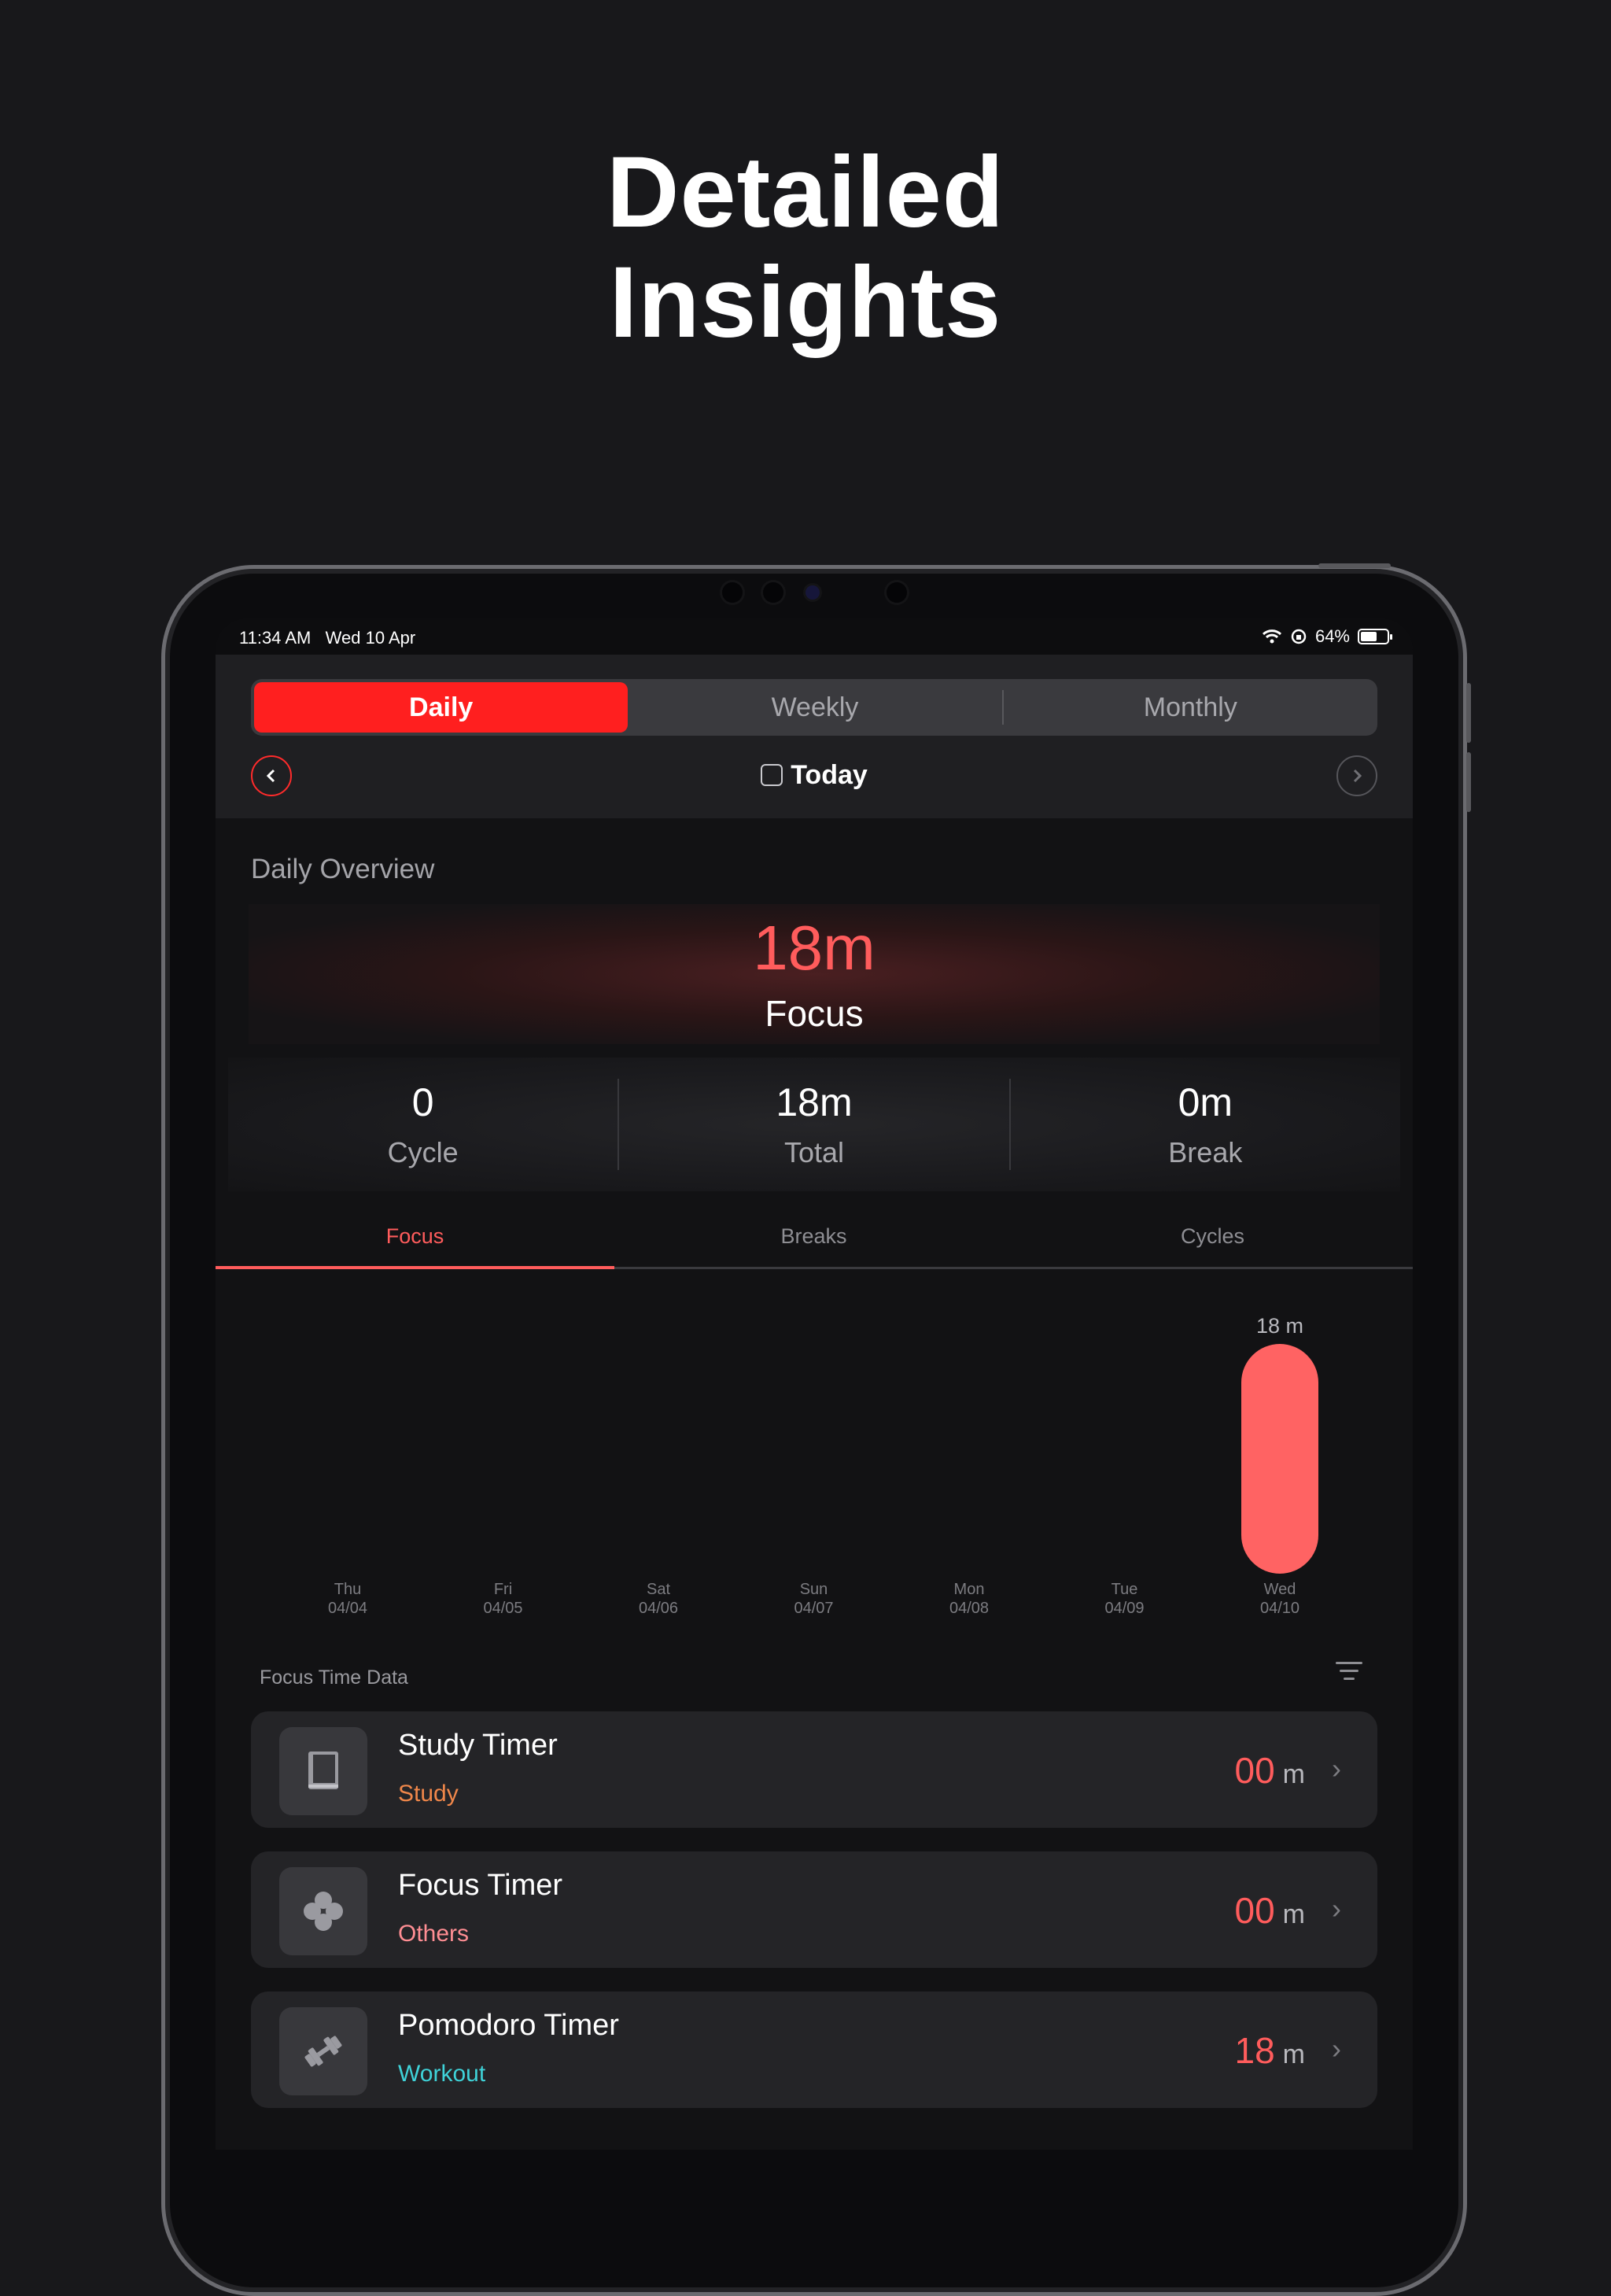  What do you see at coordinates (1190, 707) in the screenshot?
I see `segment-monthly: Monthly` at bounding box center [1190, 707].